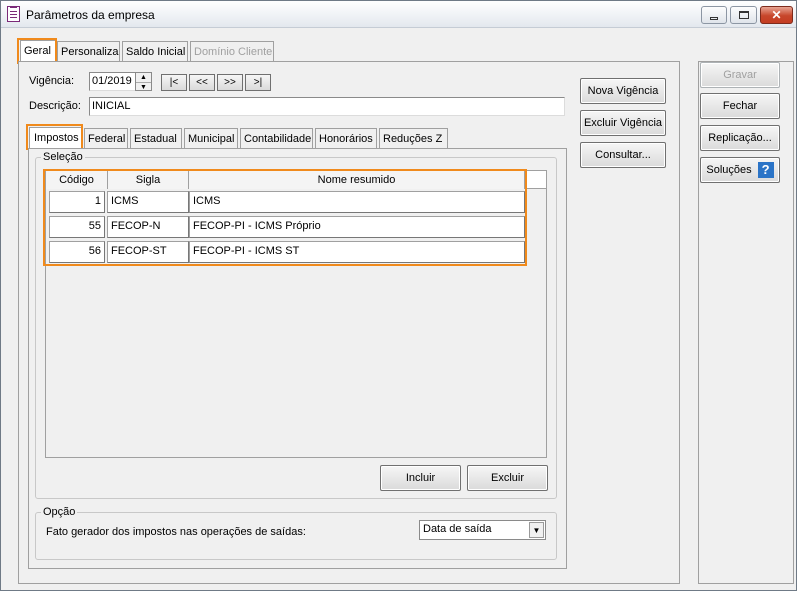 The width and height of the screenshot is (797, 591). What do you see at coordinates (148, 227) in the screenshot?
I see `cell-sigla: FECOP-N` at bounding box center [148, 227].